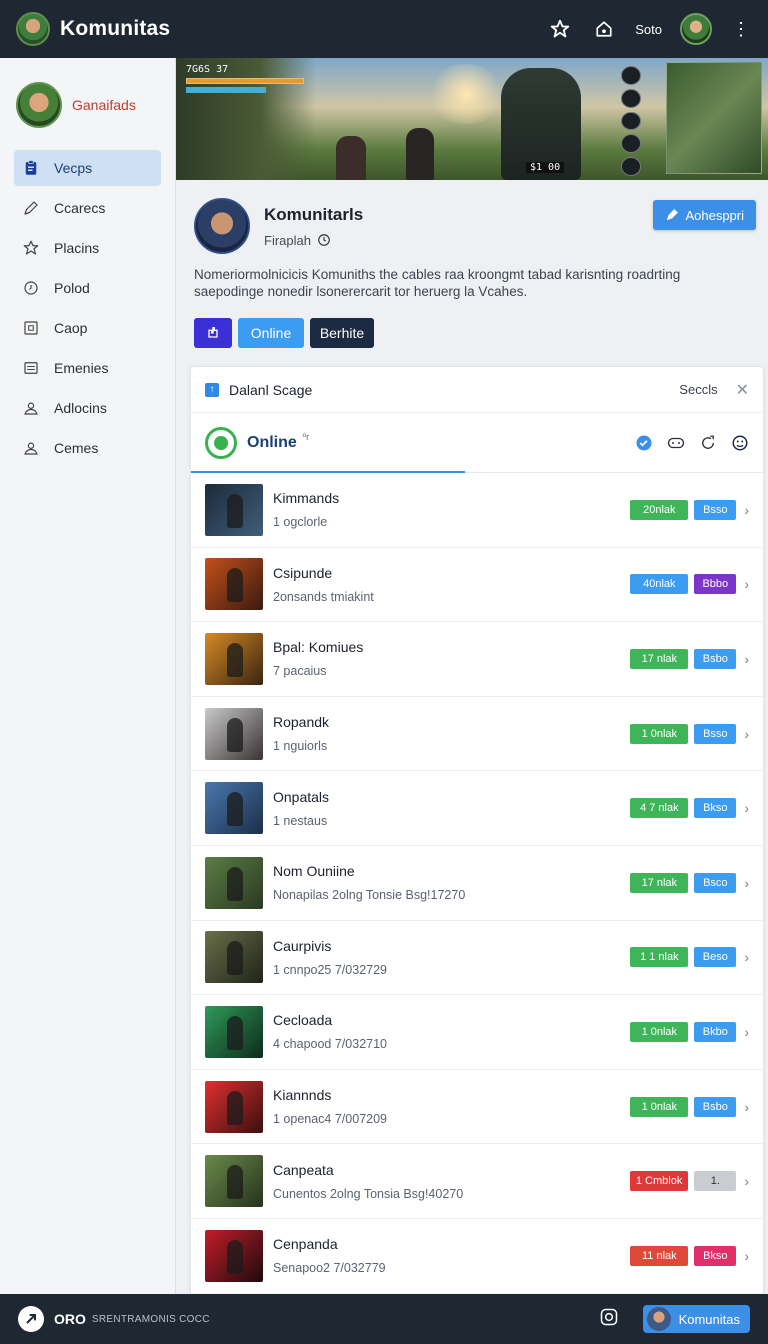  Describe the element at coordinates (477, 734) in the screenshot. I see `list-item: Ropandk 1 nguiorls 1 0nlak Bsso ›` at that location.